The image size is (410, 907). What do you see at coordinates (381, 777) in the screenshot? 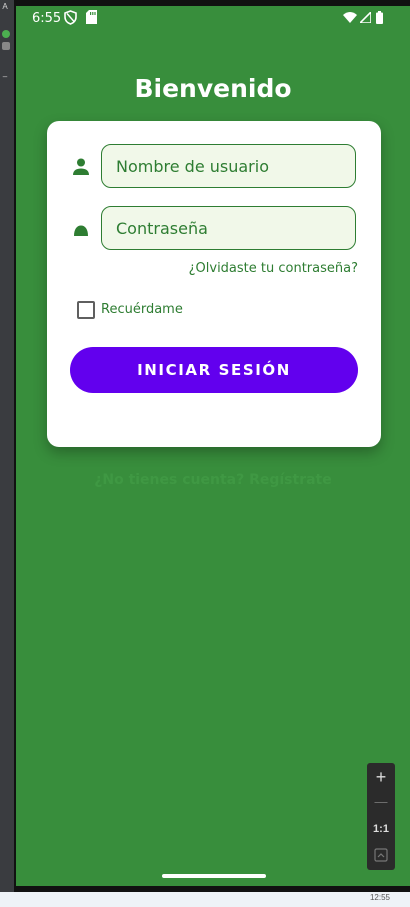
I see `zoom-in-button: +` at bounding box center [381, 777].